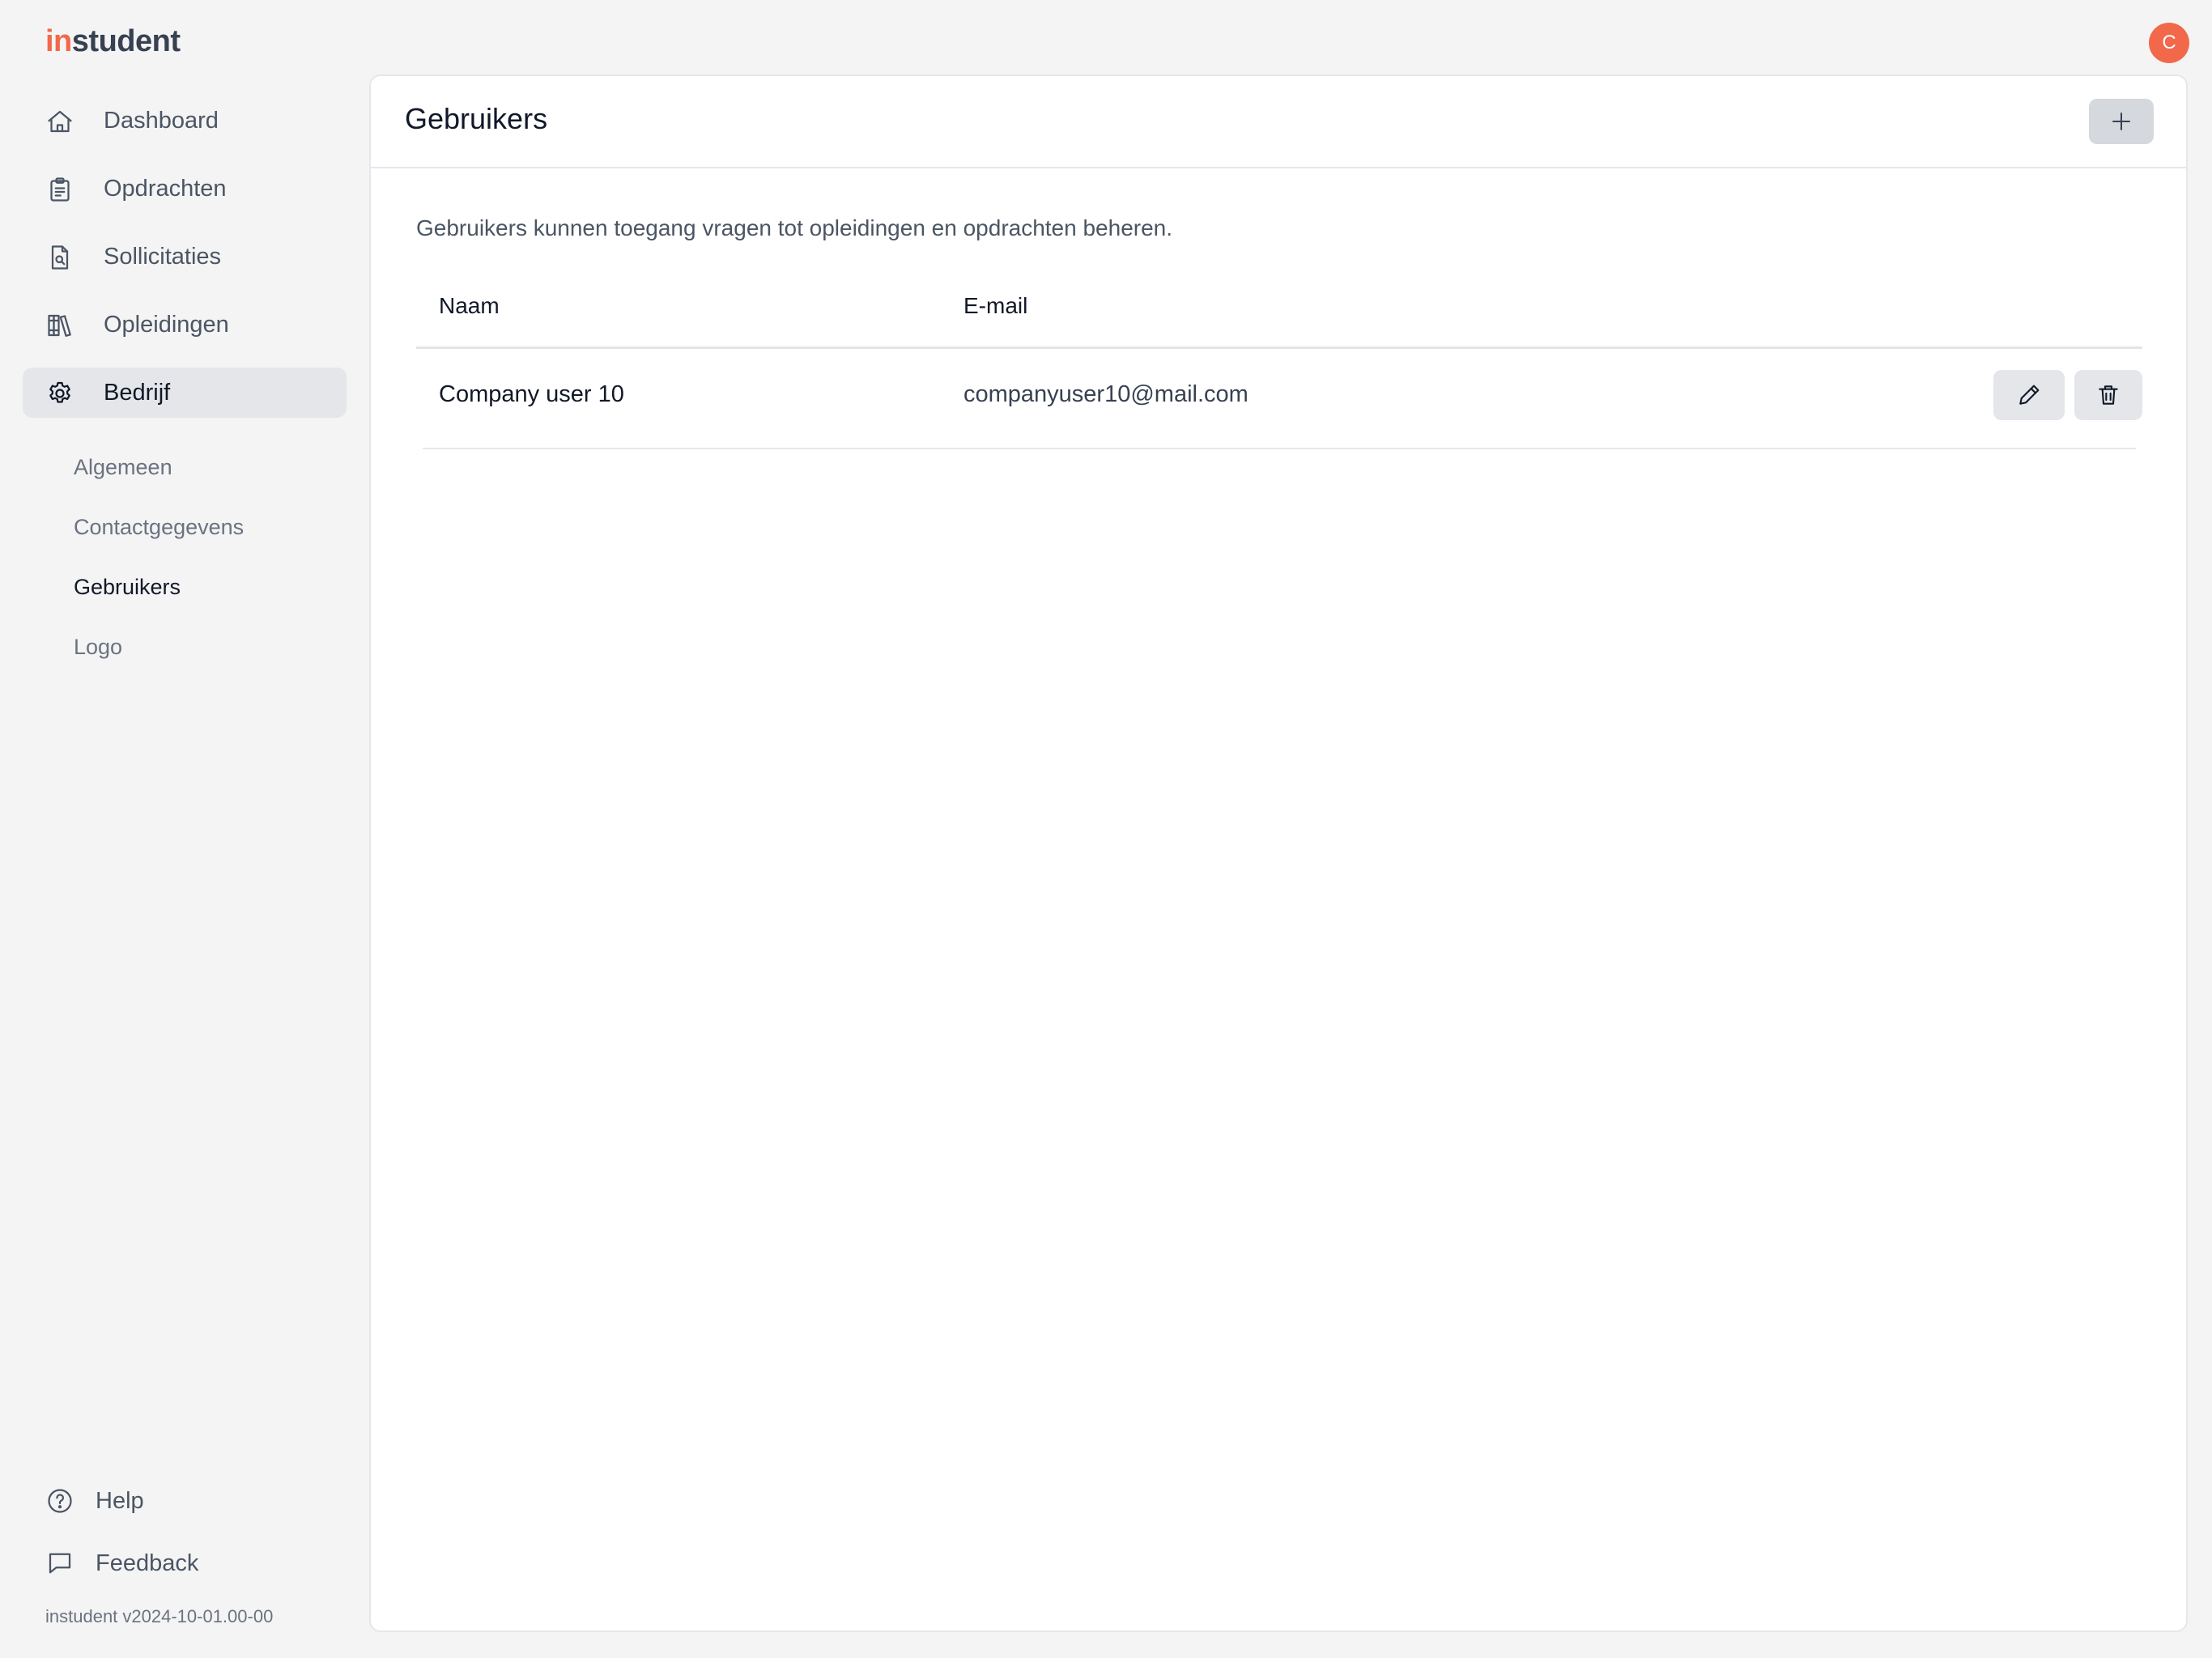  Describe the element at coordinates (58, 41) in the screenshot. I see `logo-prefix: in` at that location.